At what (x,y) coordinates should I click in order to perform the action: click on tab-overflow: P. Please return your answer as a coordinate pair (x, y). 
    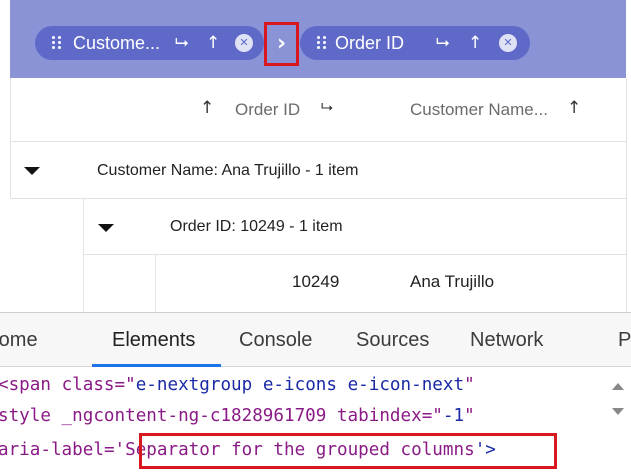
    Looking at the image, I should click on (624, 340).